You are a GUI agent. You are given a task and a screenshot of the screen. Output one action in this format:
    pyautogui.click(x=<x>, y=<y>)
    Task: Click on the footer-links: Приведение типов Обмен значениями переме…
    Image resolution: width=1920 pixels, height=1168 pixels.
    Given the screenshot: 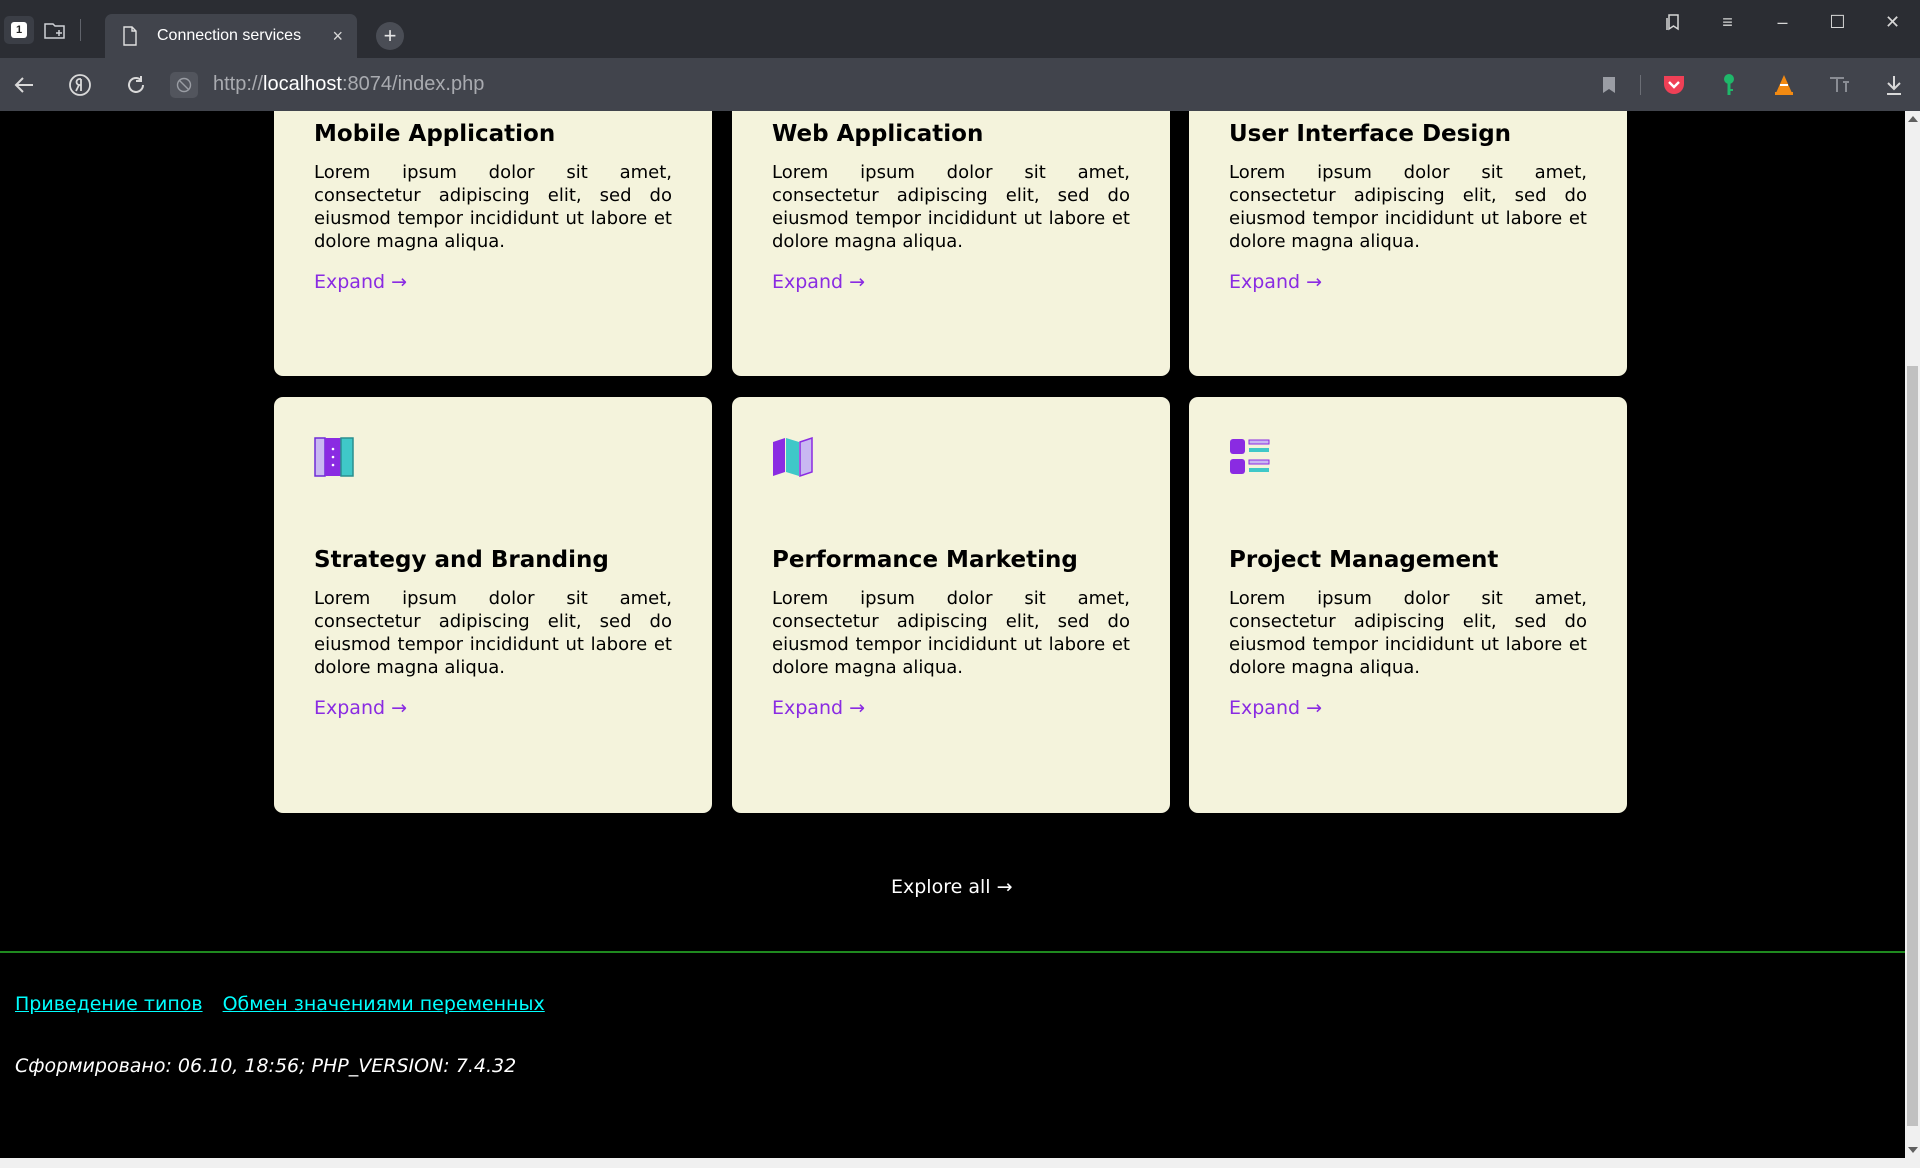 What is the action you would take?
    pyautogui.click(x=280, y=1004)
    